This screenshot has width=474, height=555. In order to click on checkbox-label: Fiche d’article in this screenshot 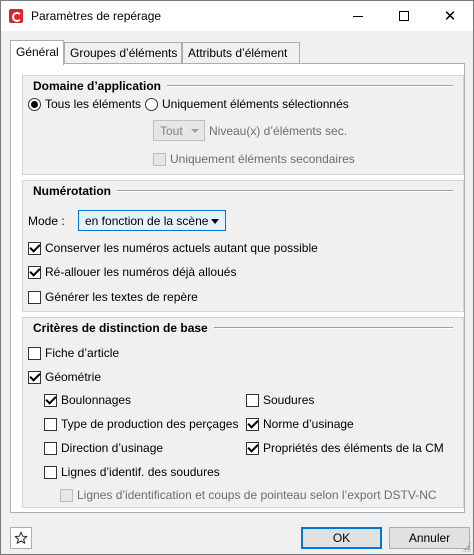, I will do `click(82, 353)`.